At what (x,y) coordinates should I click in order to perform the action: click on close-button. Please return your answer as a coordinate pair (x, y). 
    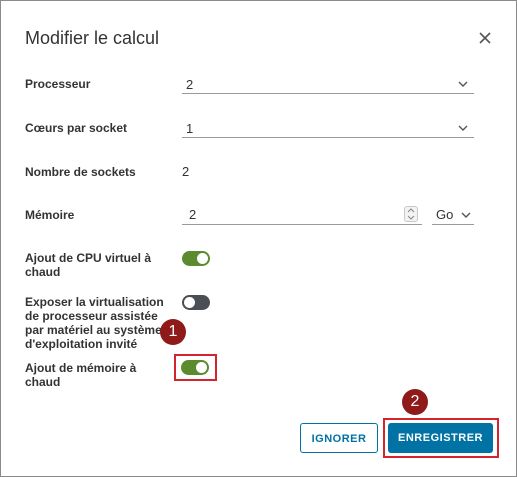
    Looking at the image, I should click on (485, 38).